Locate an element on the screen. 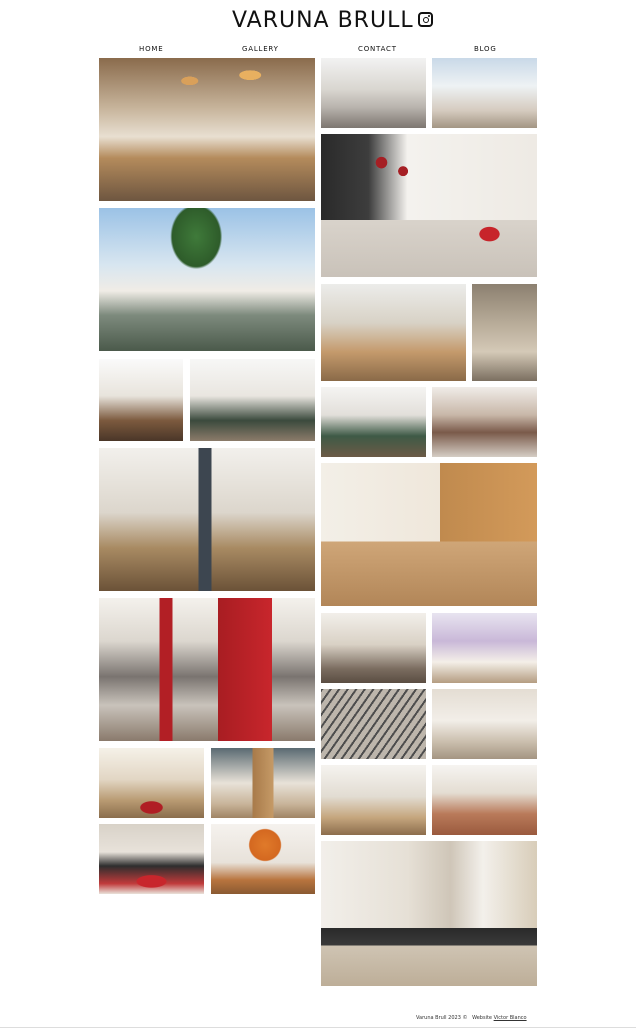 The width and height of the screenshot is (636, 1030). footer-divider is located at coordinates (318, 1027).